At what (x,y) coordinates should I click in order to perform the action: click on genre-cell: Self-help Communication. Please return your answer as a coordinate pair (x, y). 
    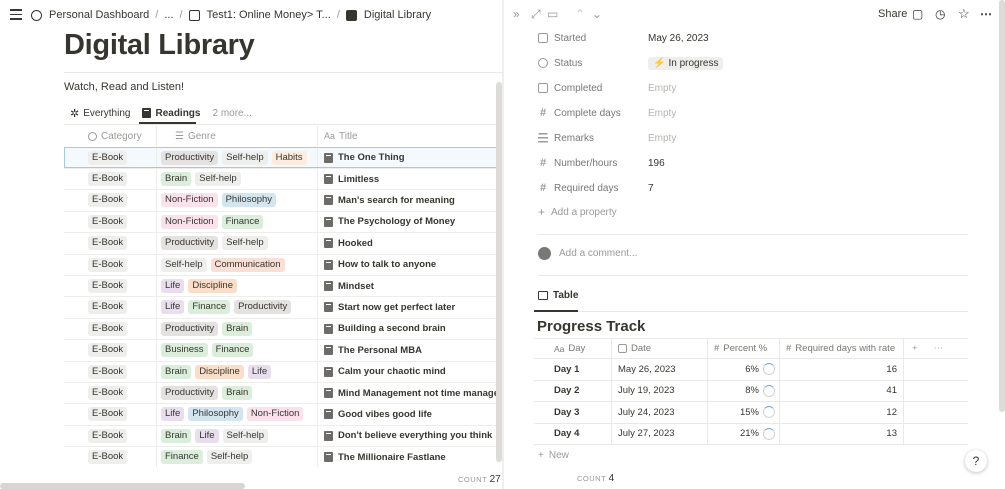
    Looking at the image, I should click on (237, 264).